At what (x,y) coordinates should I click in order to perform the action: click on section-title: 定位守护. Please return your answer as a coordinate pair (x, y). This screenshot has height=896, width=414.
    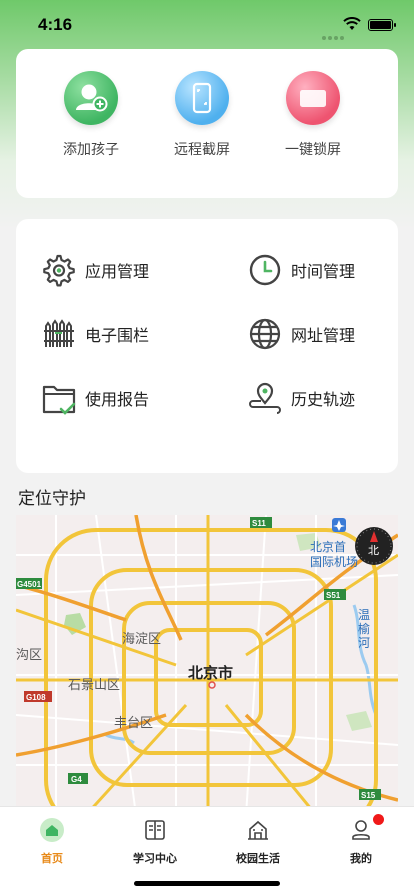
    Looking at the image, I should click on (52, 498).